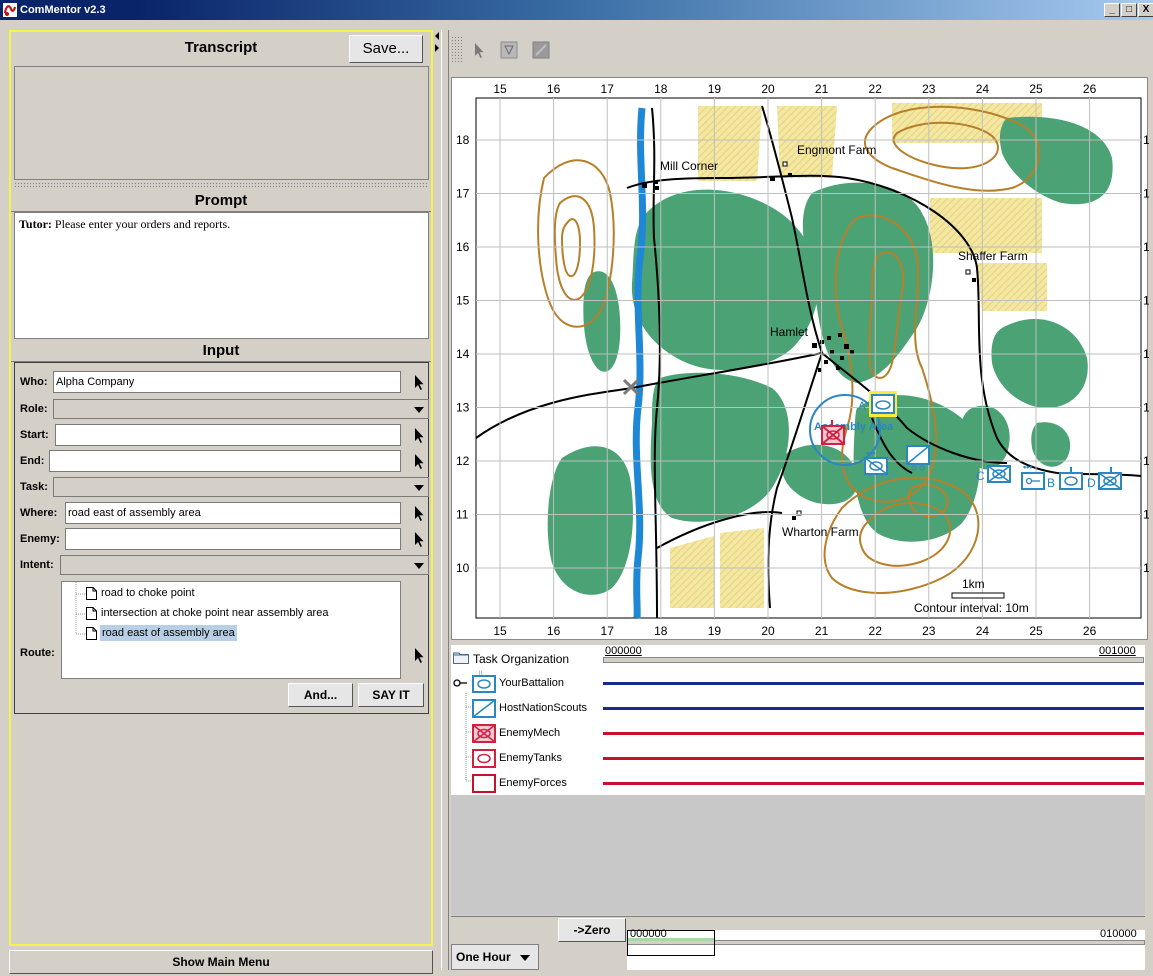  I want to click on where-input: road east of assembly area, so click(233, 513).